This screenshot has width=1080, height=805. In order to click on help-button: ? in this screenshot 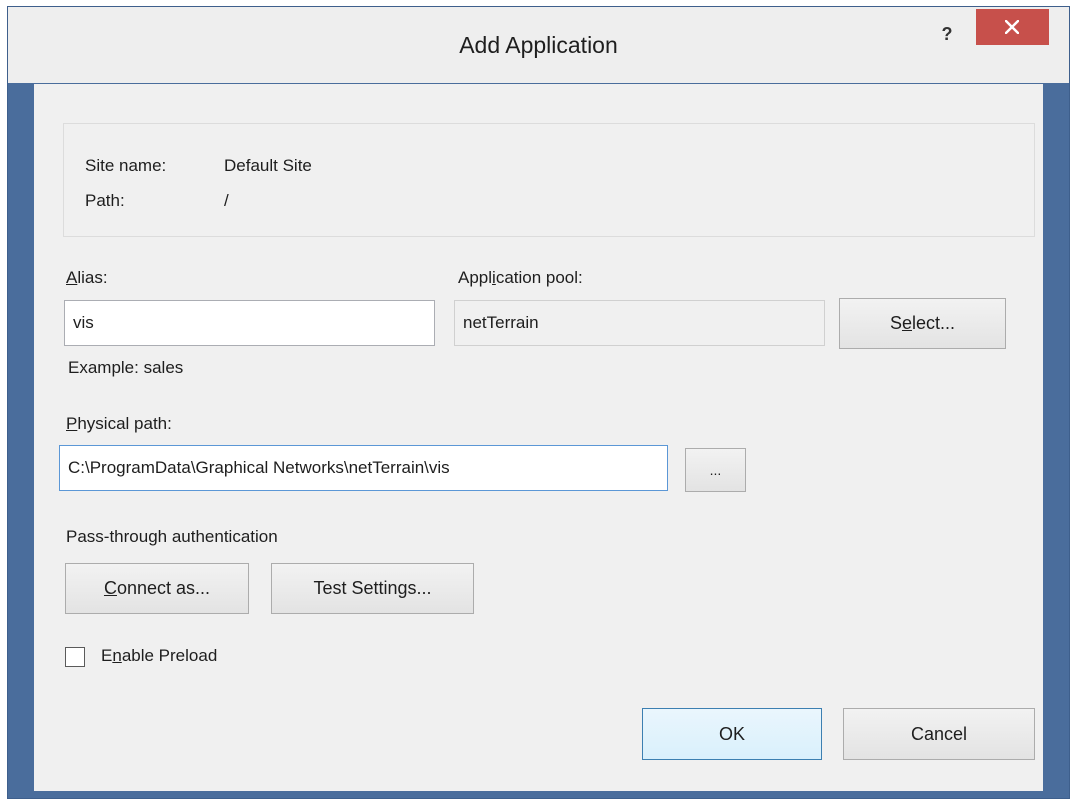, I will do `click(947, 34)`.